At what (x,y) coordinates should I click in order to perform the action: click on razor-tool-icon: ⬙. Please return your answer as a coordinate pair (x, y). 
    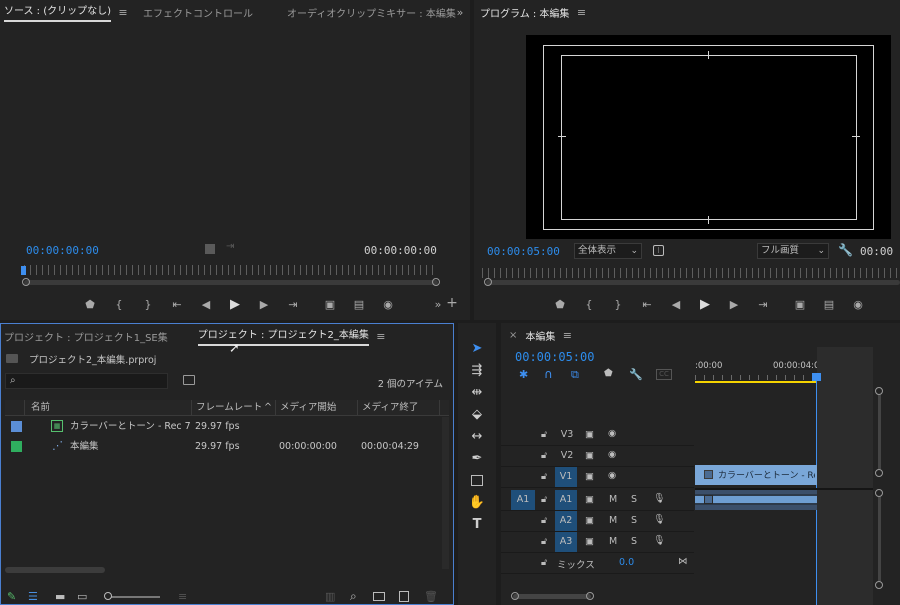
    Looking at the image, I should click on (477, 414).